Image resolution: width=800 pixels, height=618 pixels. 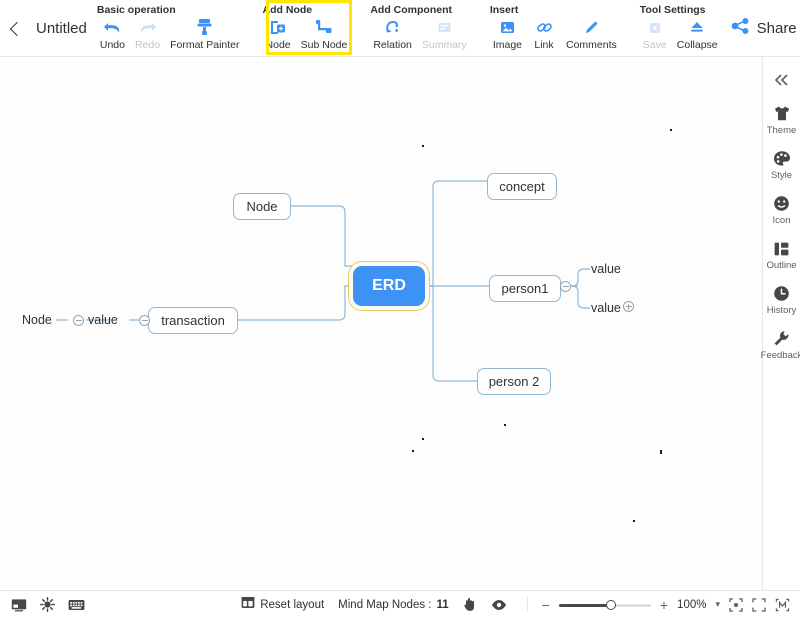 I want to click on toolbar-group-title: Basic operation, so click(x=136, y=10).